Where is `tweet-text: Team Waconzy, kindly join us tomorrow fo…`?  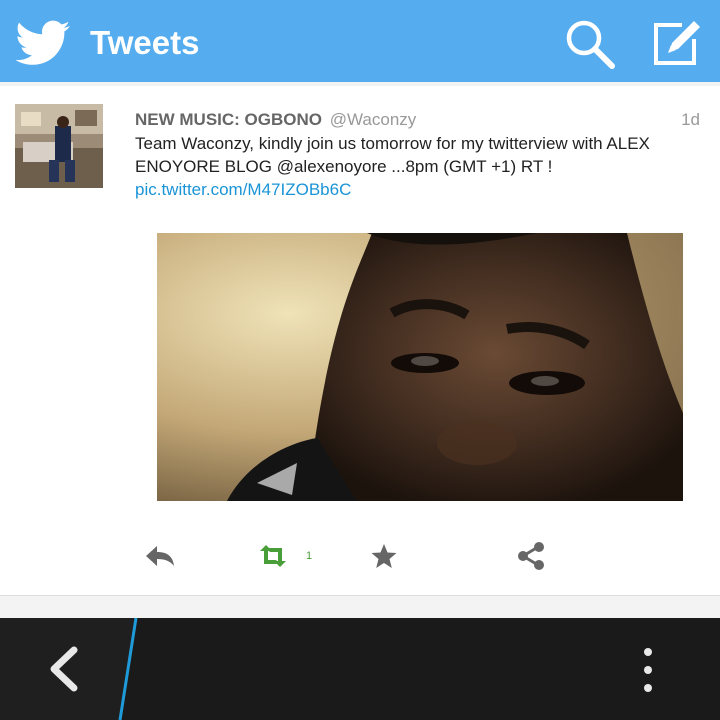 tweet-text: Team Waconzy, kindly join us tomorrow fo… is located at coordinates (420, 166).